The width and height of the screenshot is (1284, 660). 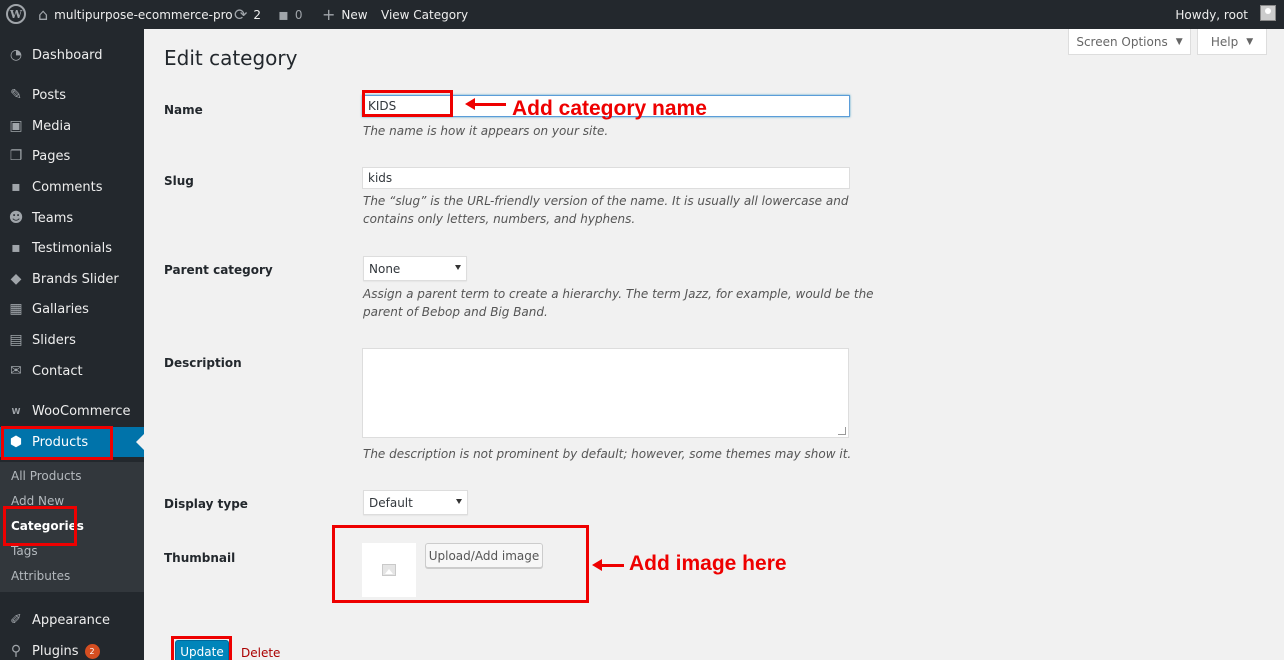 What do you see at coordinates (1211, 14) in the screenshot?
I see `my-account-link: Howdy, root` at bounding box center [1211, 14].